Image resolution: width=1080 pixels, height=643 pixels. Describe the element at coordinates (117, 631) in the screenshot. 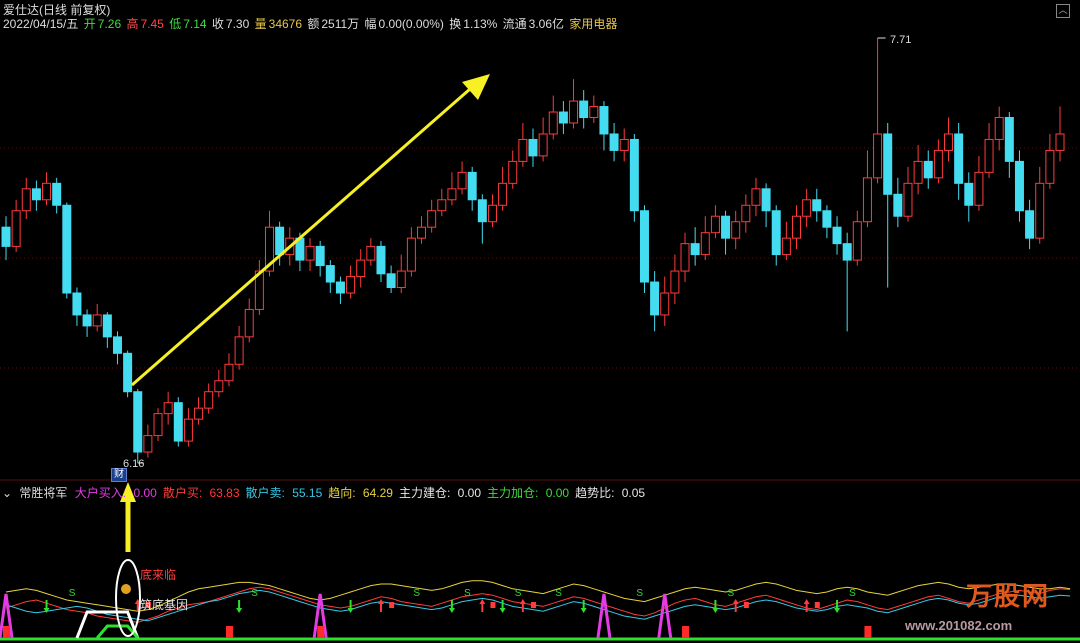

I see `bottom-block-inner` at that location.